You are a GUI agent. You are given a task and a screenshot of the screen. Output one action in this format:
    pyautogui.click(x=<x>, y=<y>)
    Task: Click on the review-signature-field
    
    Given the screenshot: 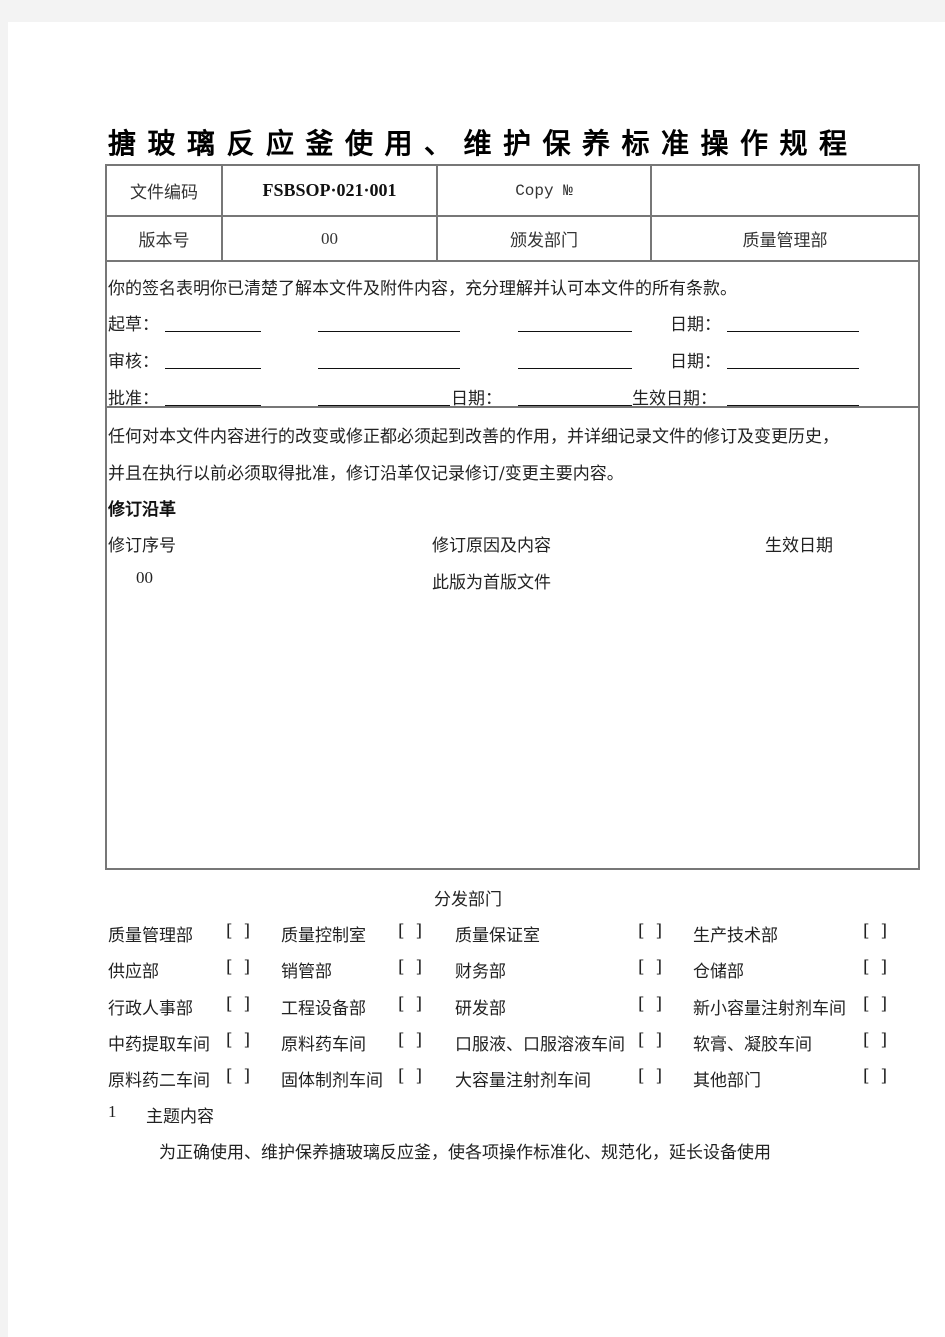 What is the action you would take?
    pyautogui.click(x=213, y=368)
    